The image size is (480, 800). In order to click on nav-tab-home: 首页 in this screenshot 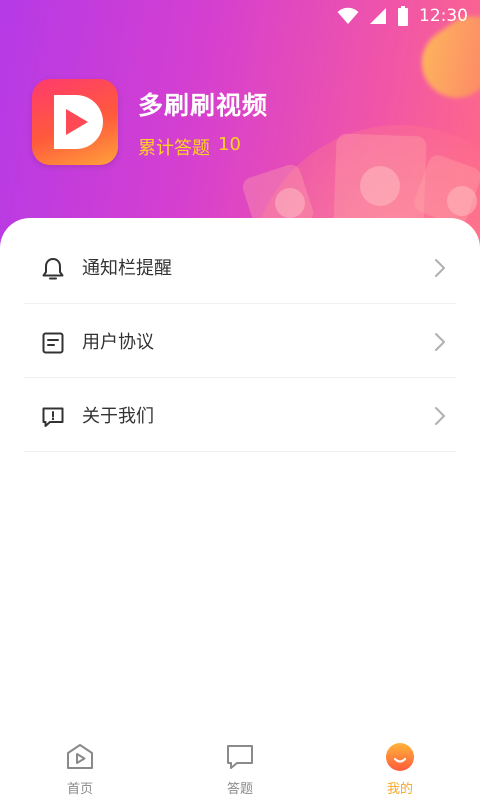, I will do `click(80, 769)`.